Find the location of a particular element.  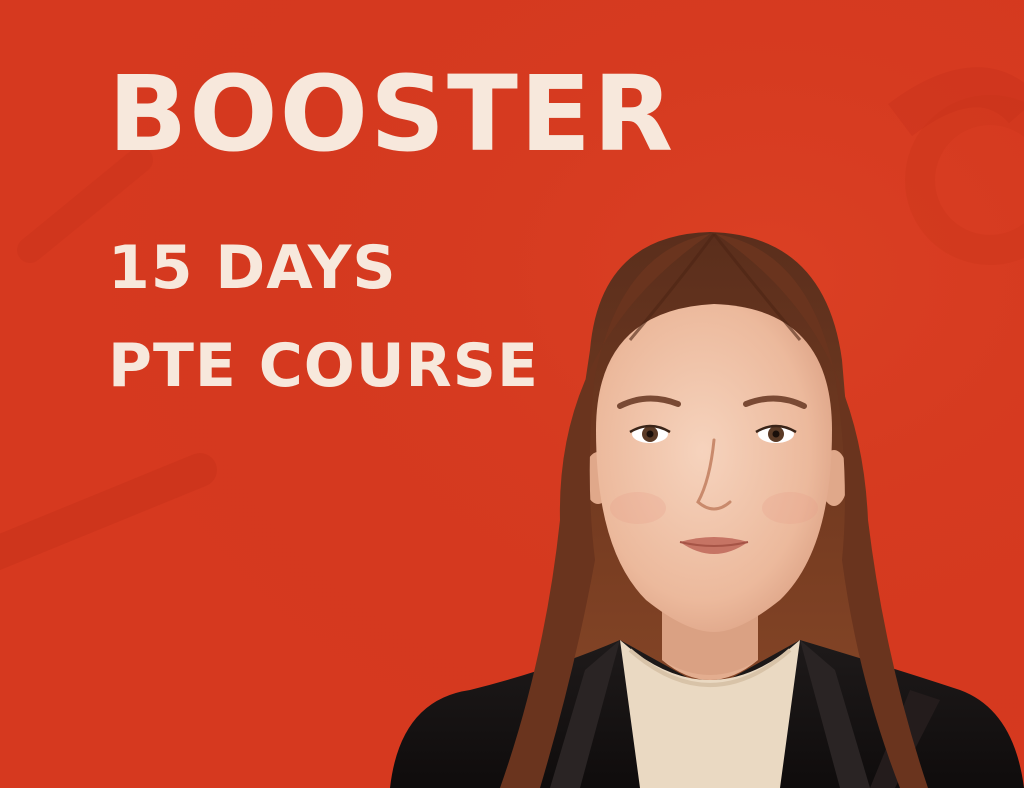

course-duration: 15 DAYS is located at coordinates (252, 268).